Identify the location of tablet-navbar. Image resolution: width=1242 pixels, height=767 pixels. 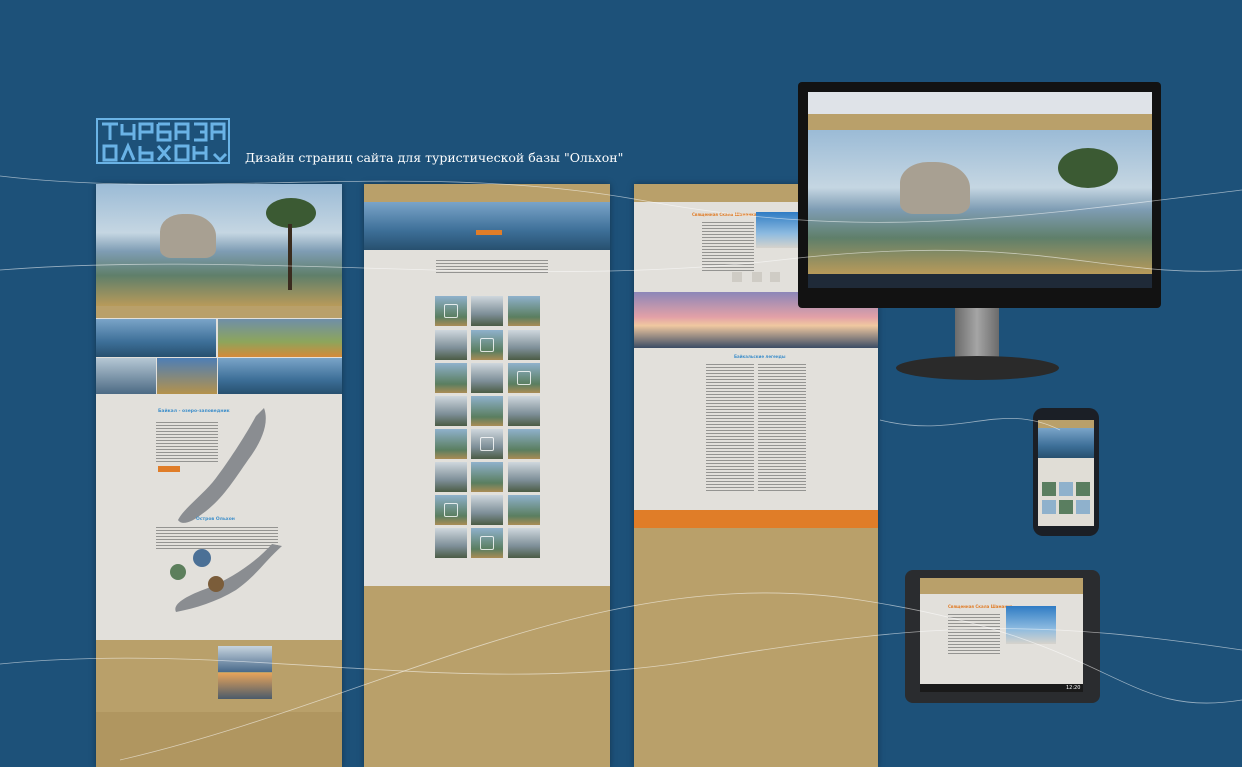
(1001, 688).